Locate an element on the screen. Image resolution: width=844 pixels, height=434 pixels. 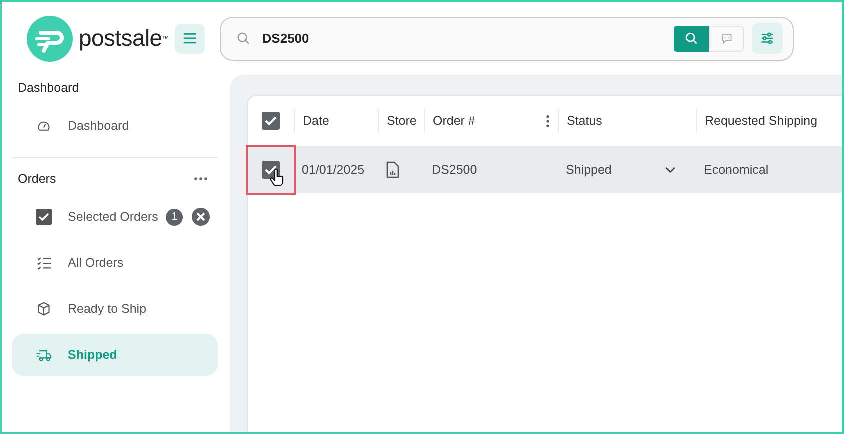
table-cell: DS2500 is located at coordinates (455, 170).